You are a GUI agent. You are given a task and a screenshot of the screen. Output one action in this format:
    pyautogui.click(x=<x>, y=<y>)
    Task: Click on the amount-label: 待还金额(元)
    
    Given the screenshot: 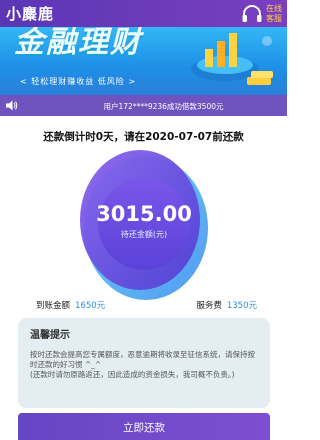 What is the action you would take?
    pyautogui.click(x=144, y=234)
    